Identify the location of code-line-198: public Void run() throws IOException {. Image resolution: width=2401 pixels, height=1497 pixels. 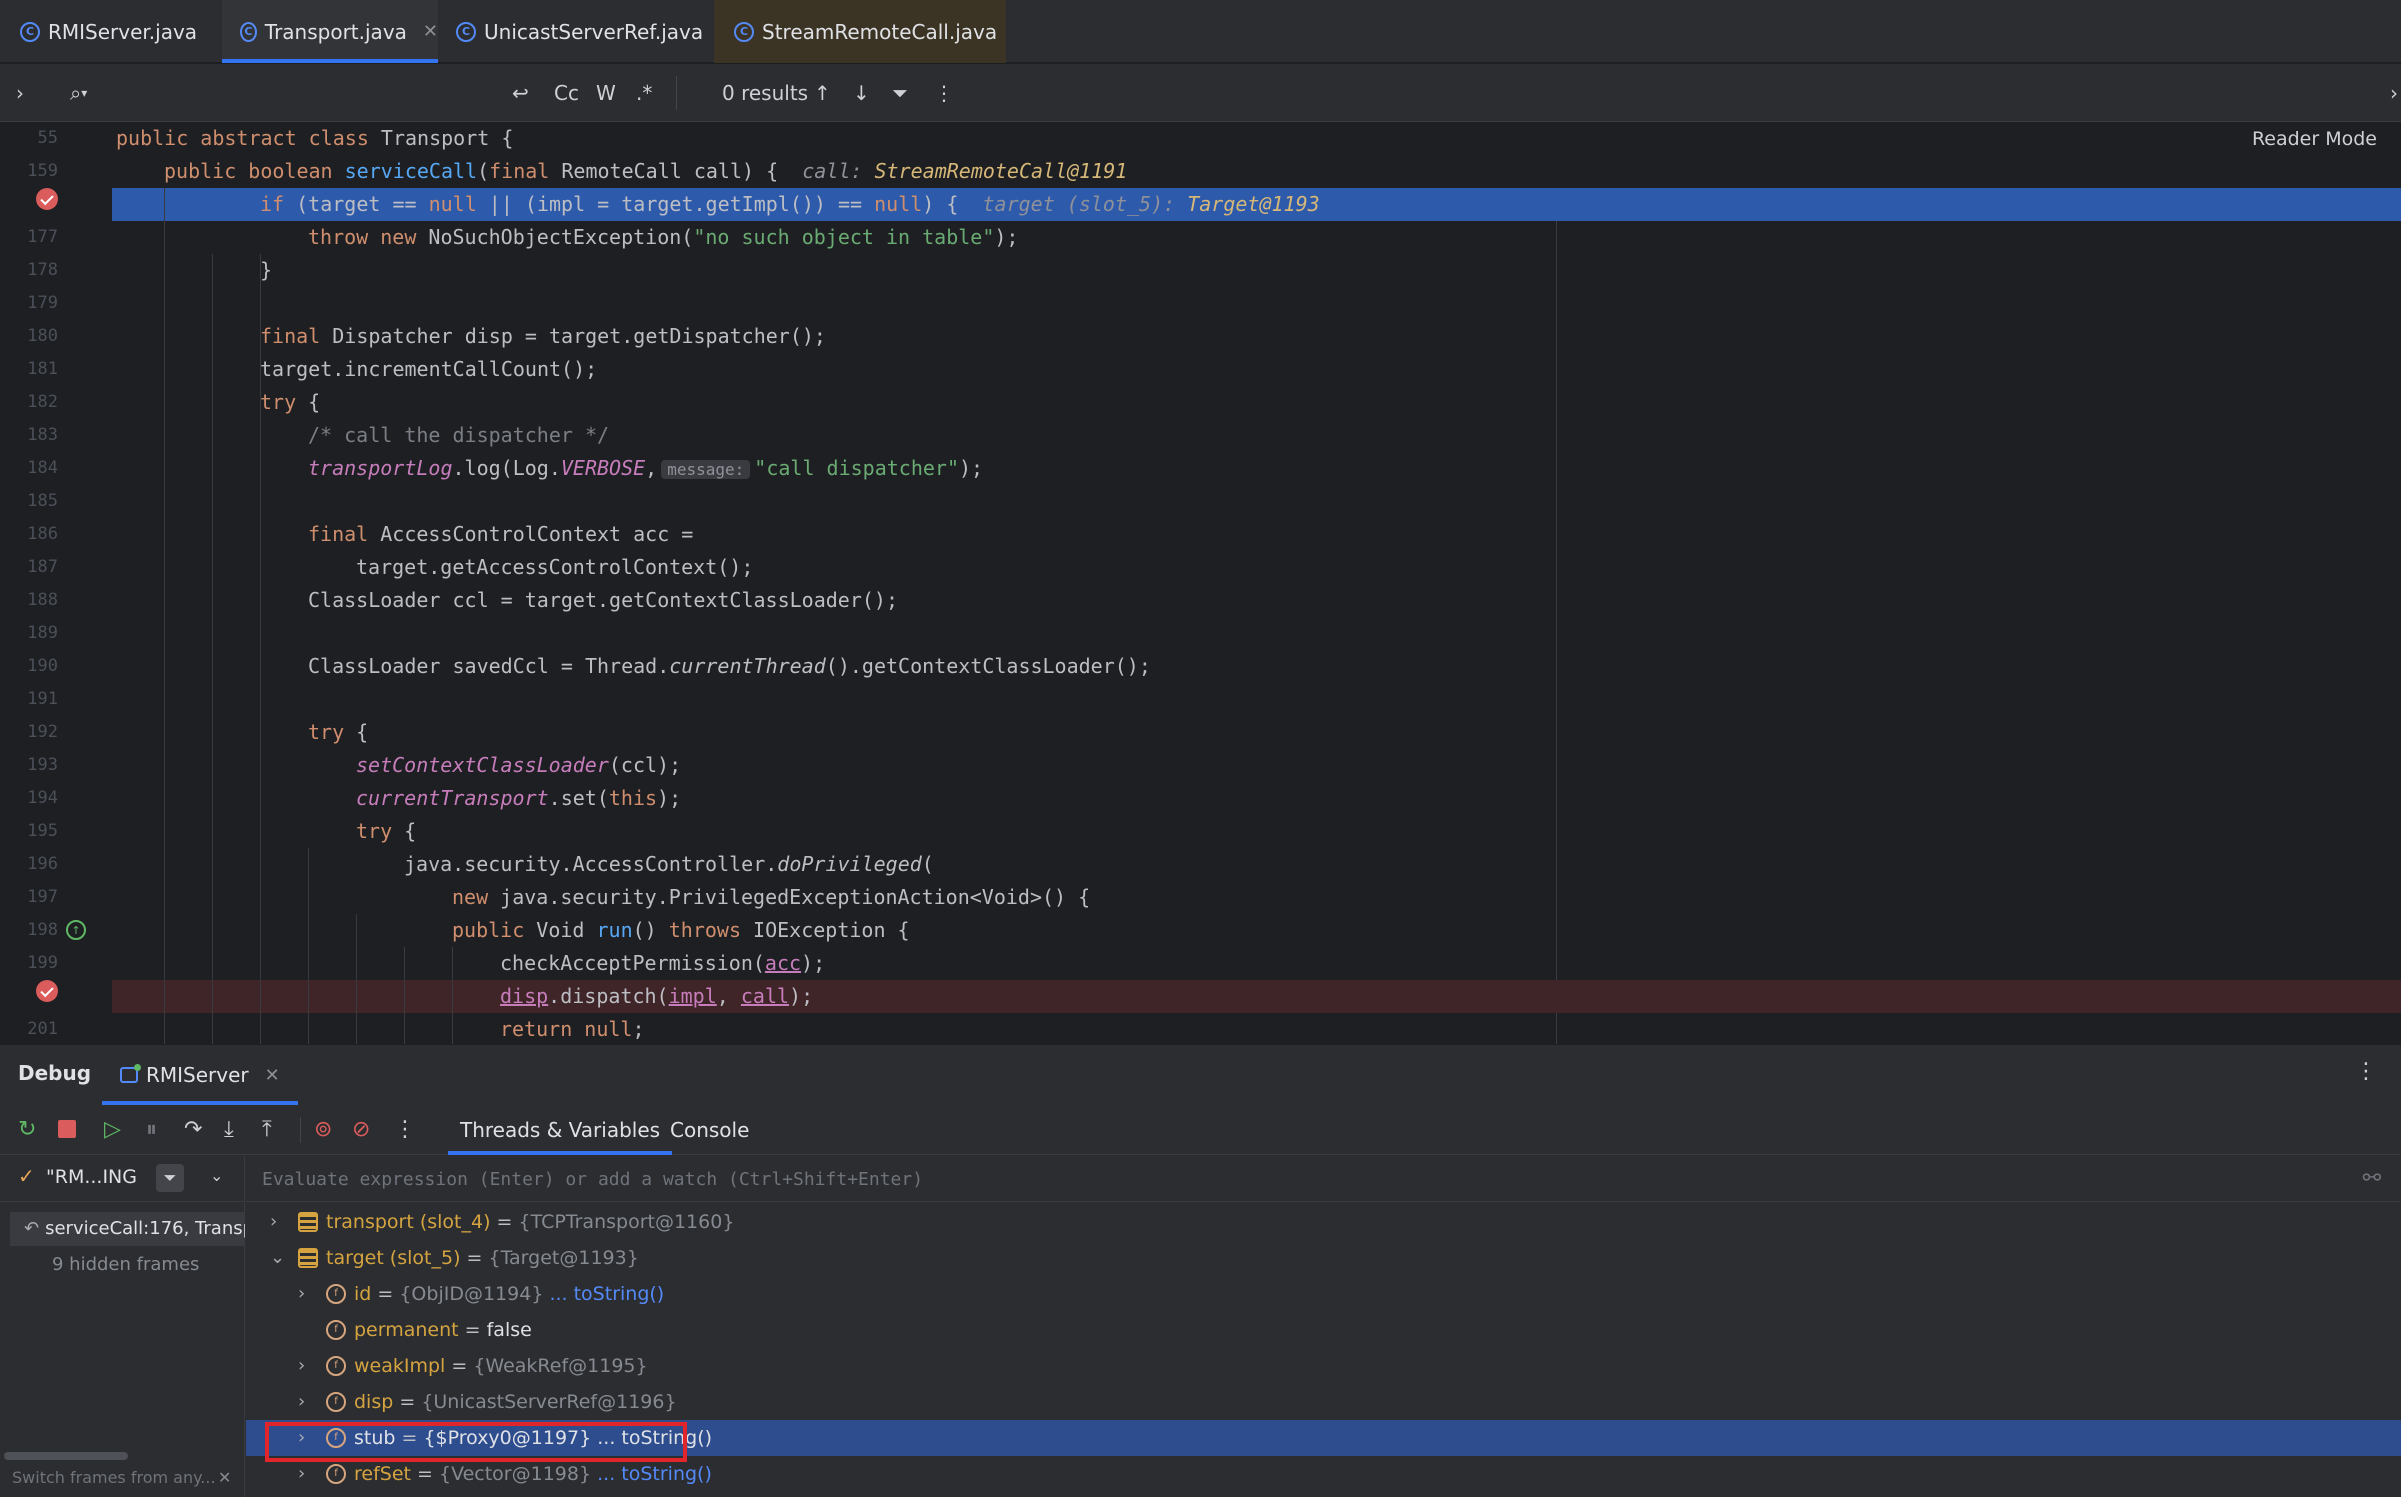
(681, 930).